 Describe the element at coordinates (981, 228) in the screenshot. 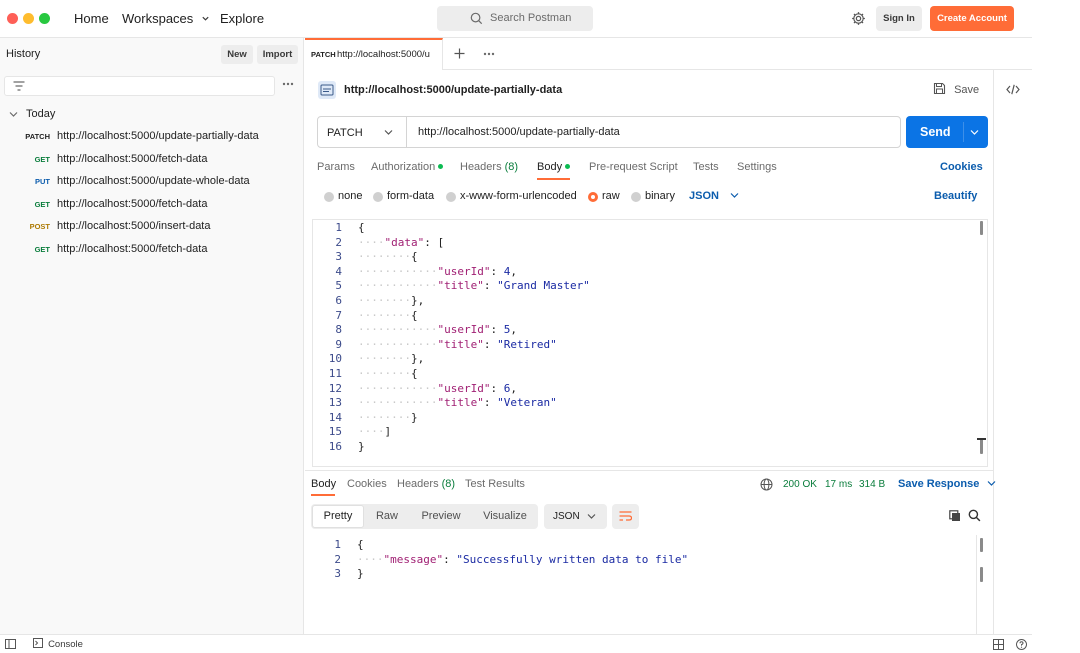

I see `editor-scrollbar` at that location.